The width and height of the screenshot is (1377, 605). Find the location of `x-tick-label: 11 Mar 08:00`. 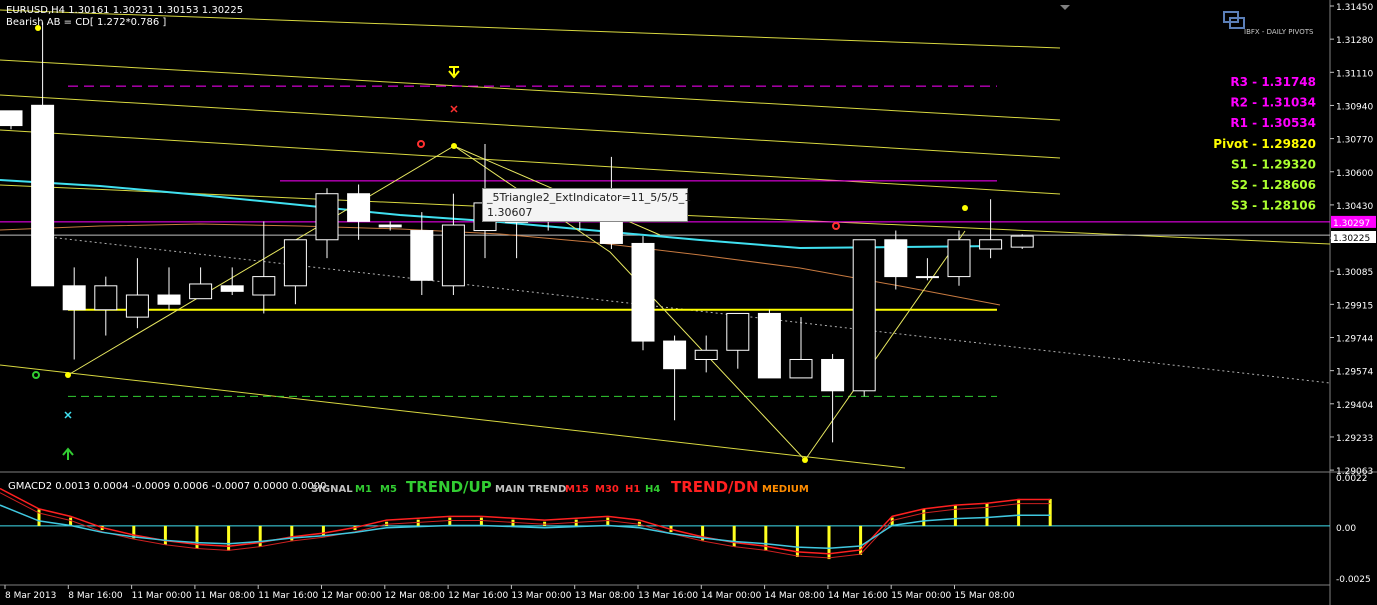

x-tick-label: 11 Mar 08:00 is located at coordinates (225, 596).